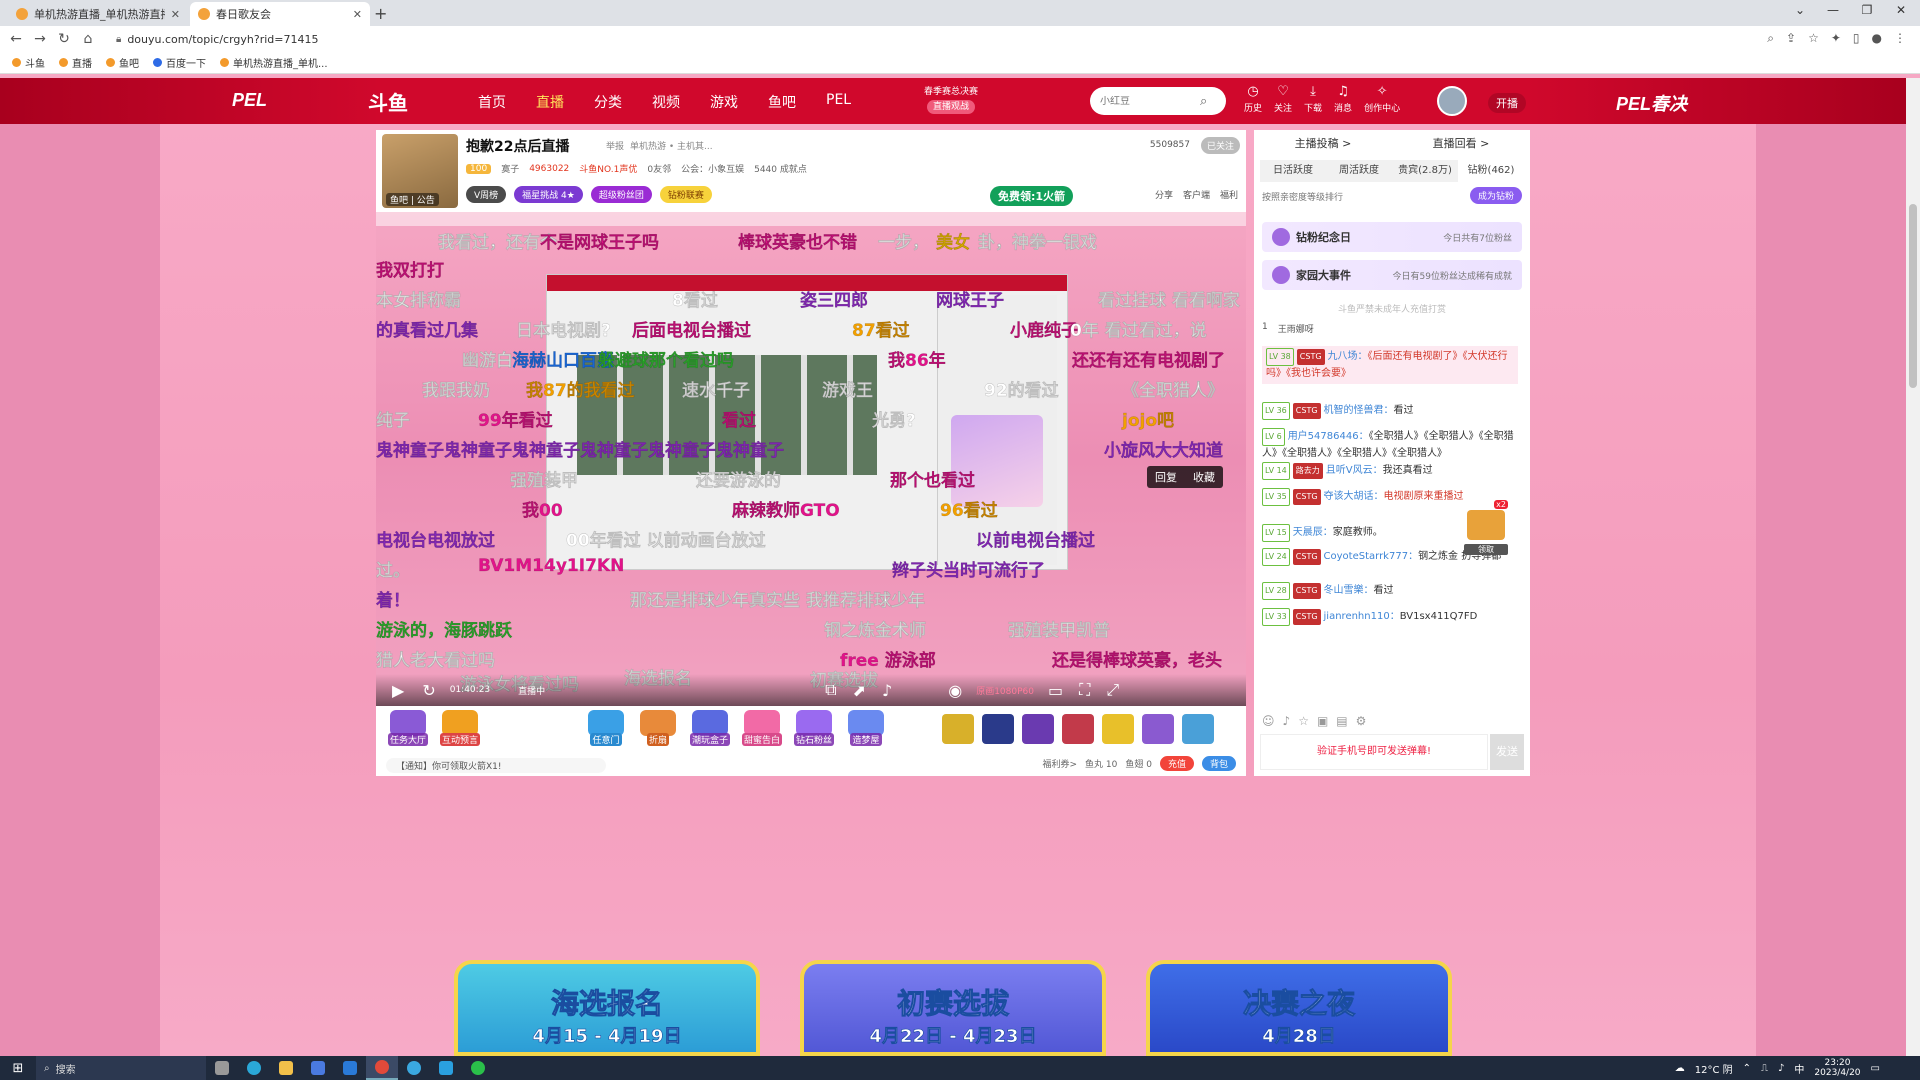  Describe the element at coordinates (1495, 195) in the screenshot. I see `become-fan-button: 成为钻粉` at that location.